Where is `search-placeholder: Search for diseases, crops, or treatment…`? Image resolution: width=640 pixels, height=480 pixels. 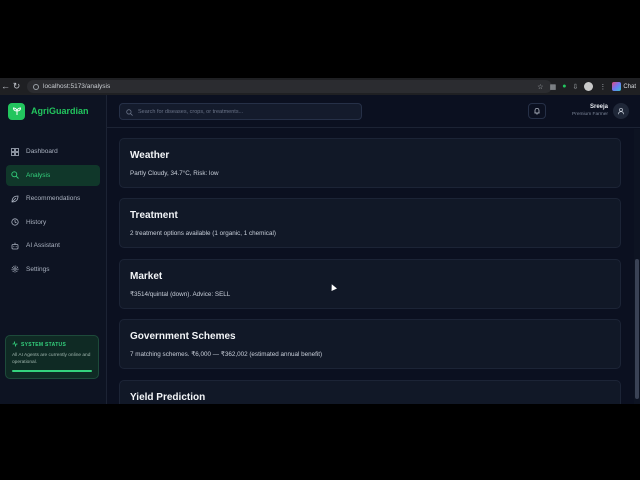 search-placeholder: Search for diseases, crops, or treatment… is located at coordinates (191, 111).